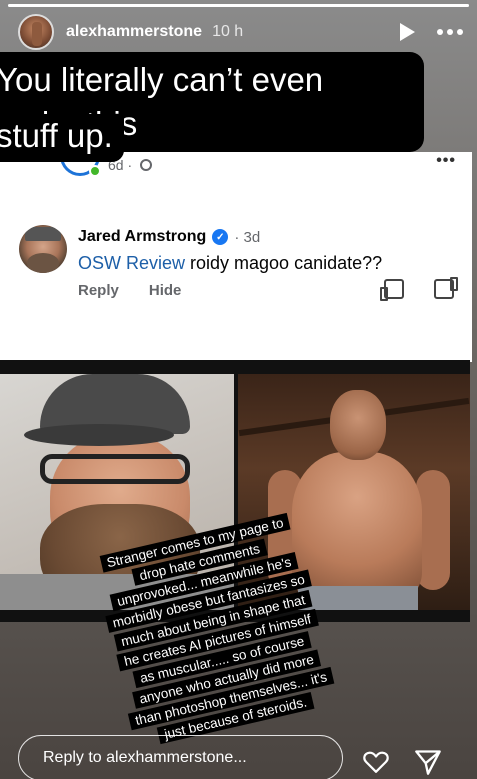 The image size is (477, 779). Describe the element at coordinates (247, 237) in the screenshot. I see `comment-time: · 3d` at that location.